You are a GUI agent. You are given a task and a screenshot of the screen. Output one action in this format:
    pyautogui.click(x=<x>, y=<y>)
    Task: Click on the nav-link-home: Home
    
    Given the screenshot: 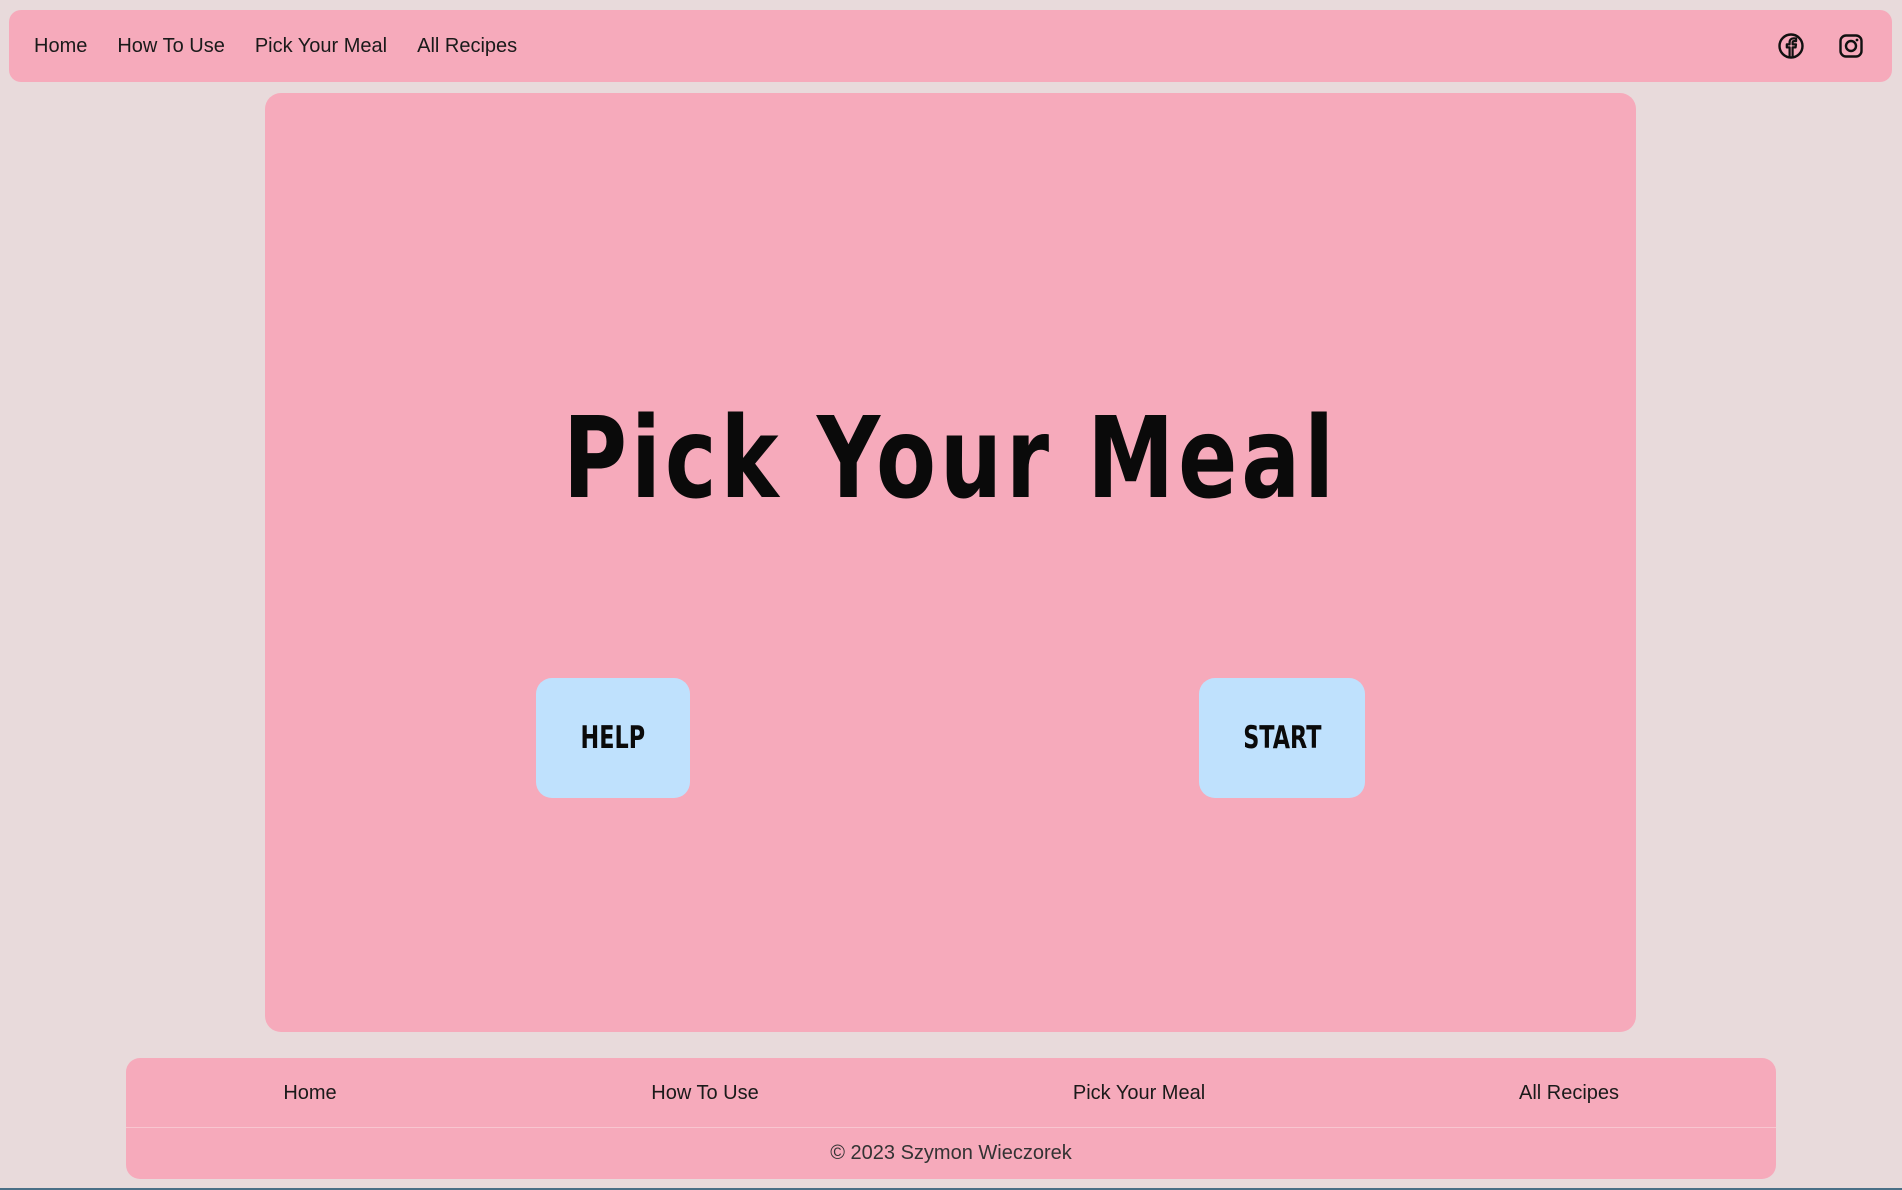 What is the action you would take?
    pyautogui.click(x=60, y=46)
    